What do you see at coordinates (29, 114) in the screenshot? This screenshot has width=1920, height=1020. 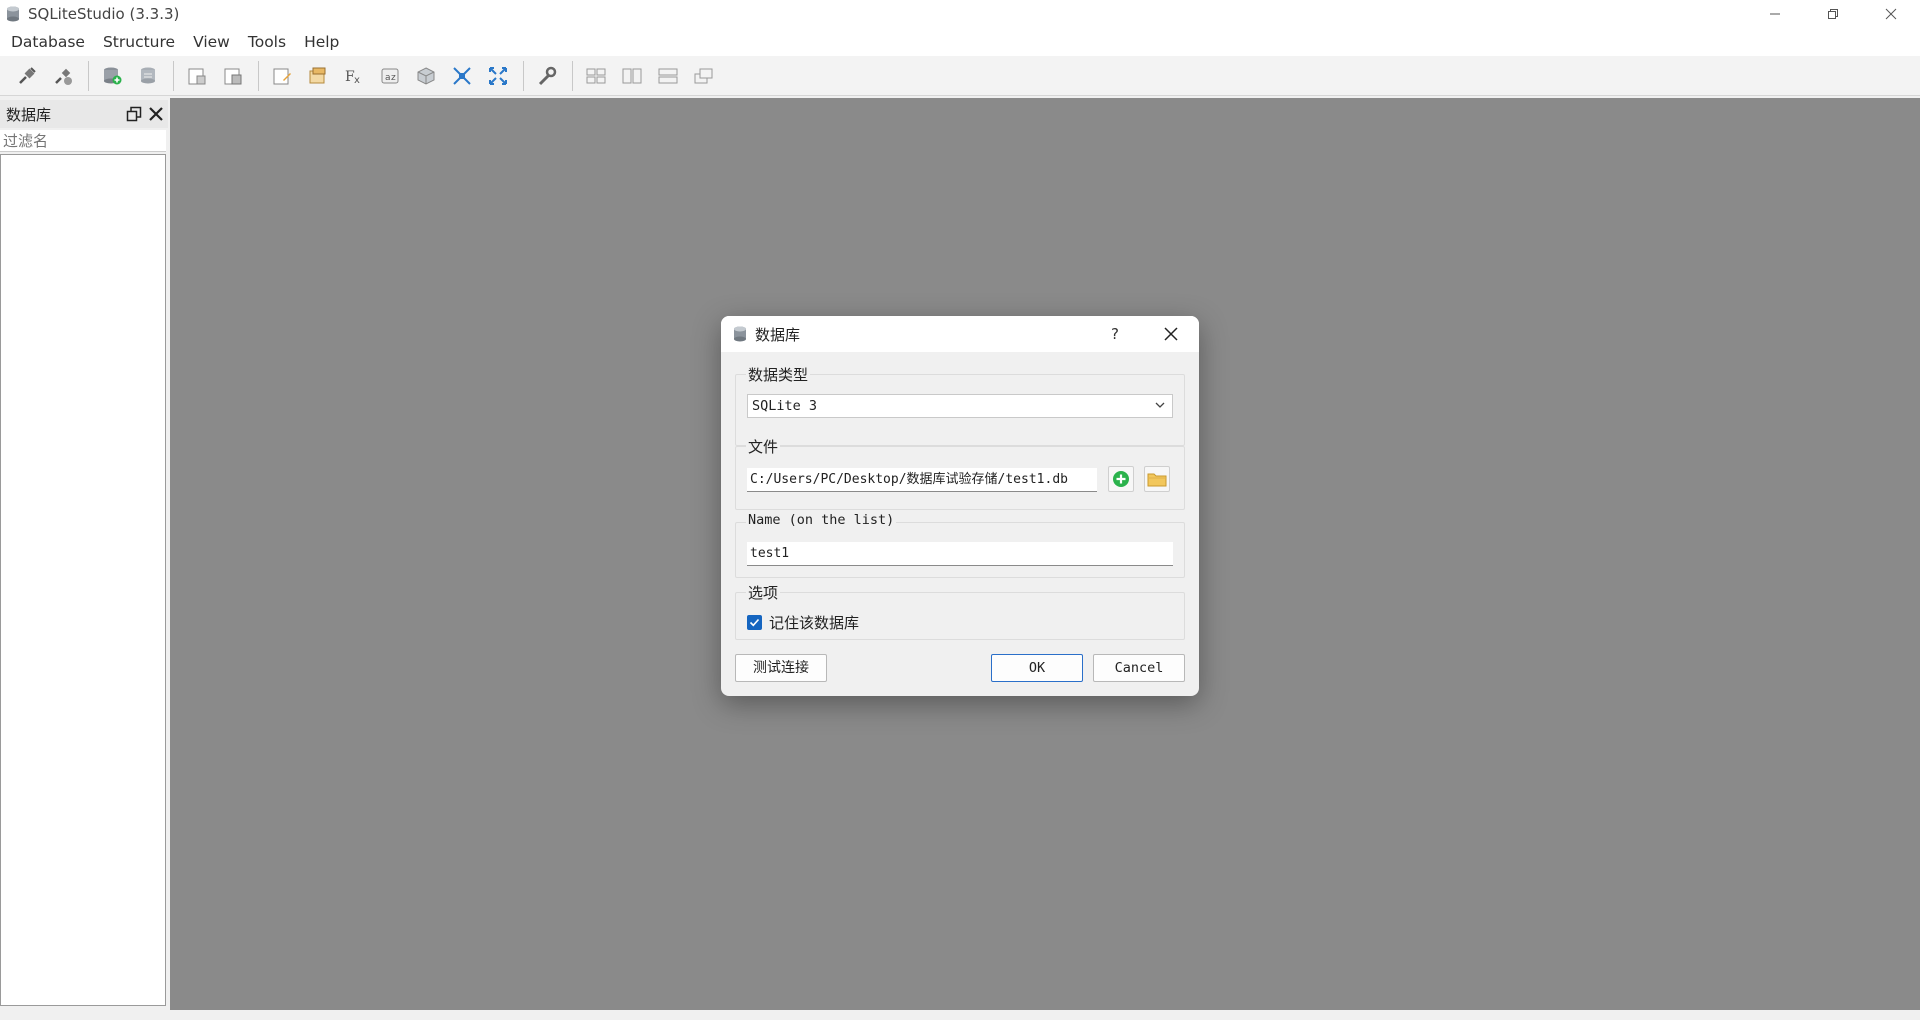 I see `dock-title: 数据库` at bounding box center [29, 114].